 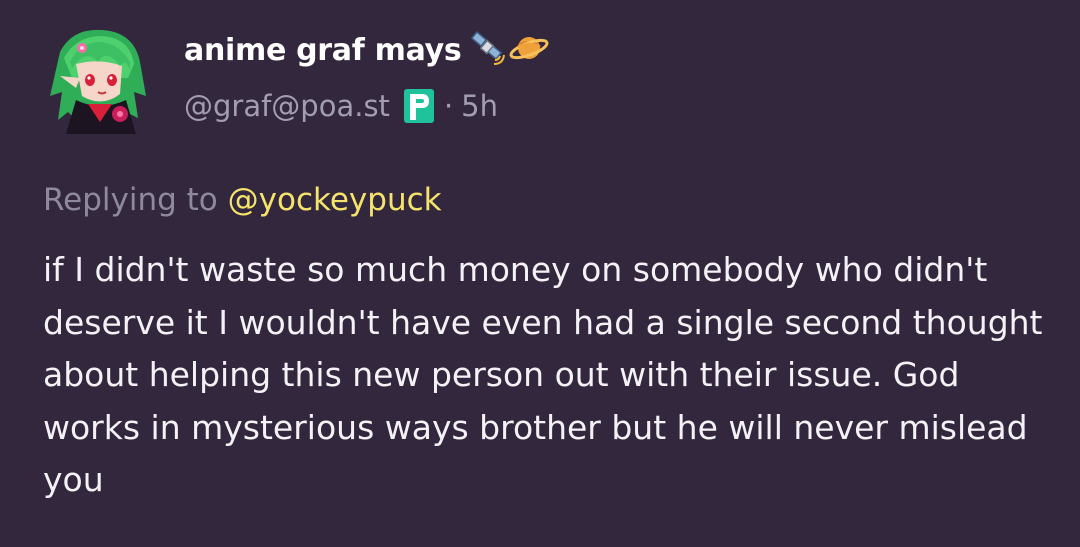 I want to click on ringed-planet-icon, so click(x=529, y=50).